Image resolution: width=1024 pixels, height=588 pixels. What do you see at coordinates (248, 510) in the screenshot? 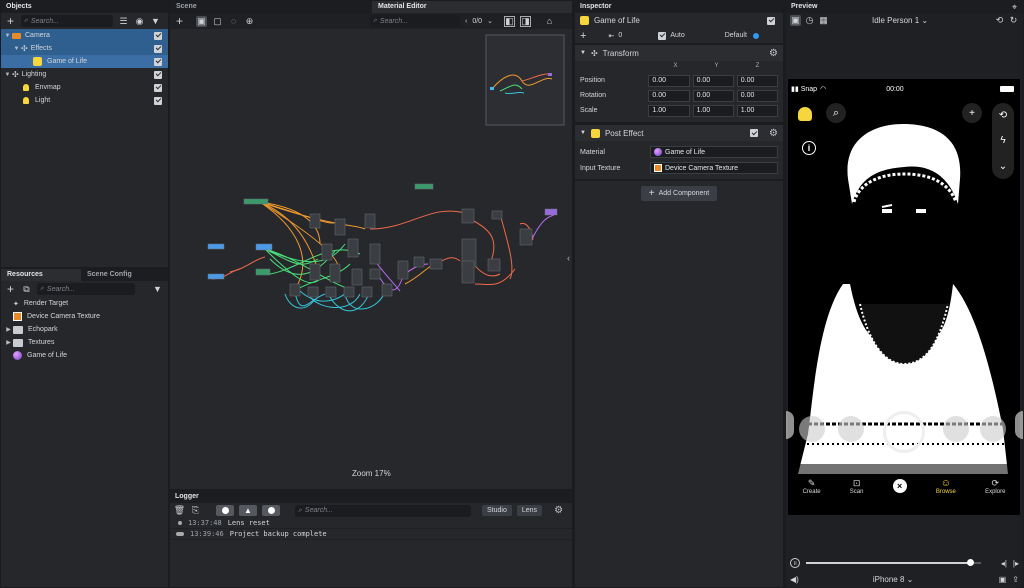
I see `warning-filter-button: ▲` at bounding box center [248, 510].